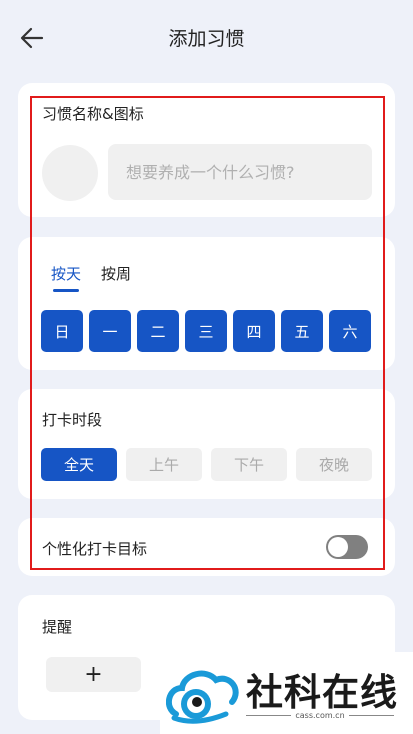  I want to click on watermark-logo-icon, so click(202, 697).